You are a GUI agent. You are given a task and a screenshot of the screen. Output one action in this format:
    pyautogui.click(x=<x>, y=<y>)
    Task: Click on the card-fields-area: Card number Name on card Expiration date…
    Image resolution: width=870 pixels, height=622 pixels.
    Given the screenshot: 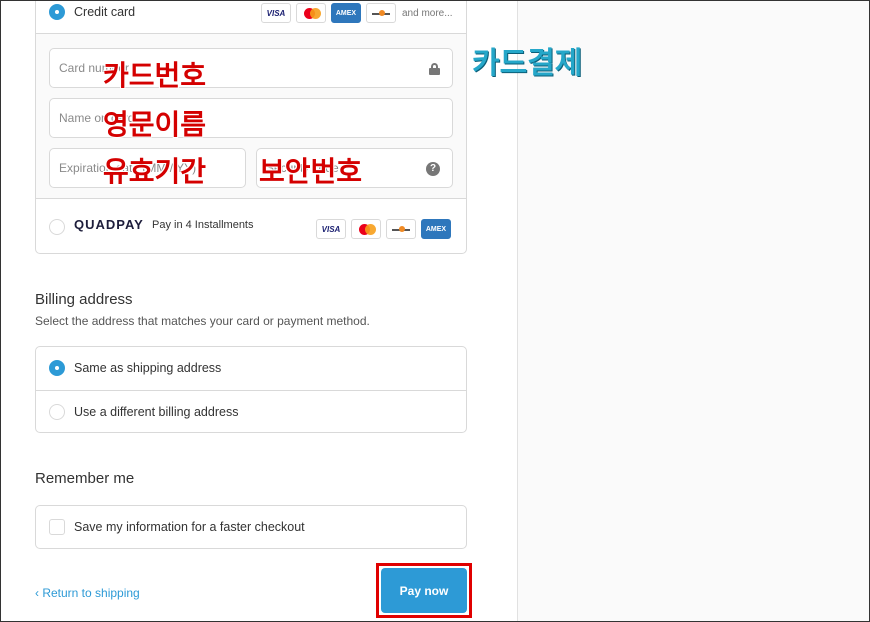 What is the action you would take?
    pyautogui.click(x=251, y=116)
    